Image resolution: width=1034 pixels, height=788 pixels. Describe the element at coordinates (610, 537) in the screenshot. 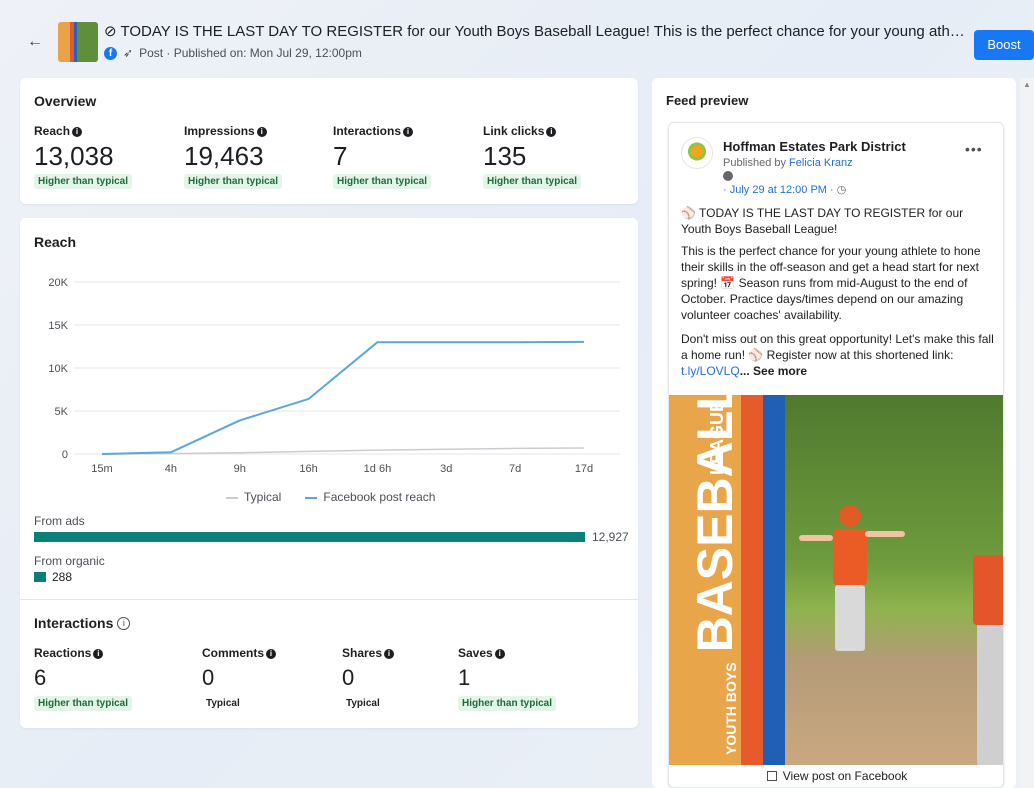

I see `from-ads-value: 12,927` at that location.